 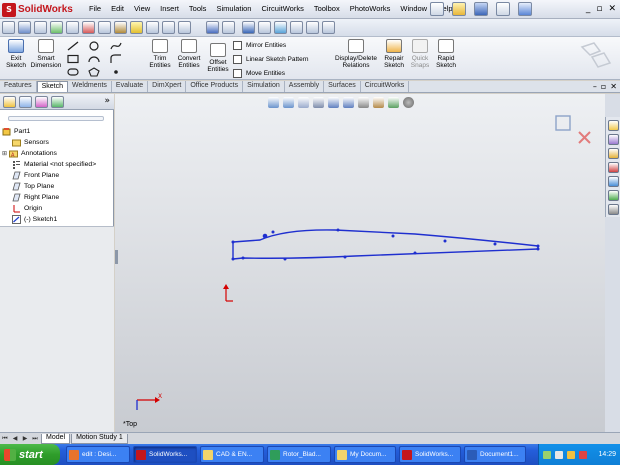 I want to click on menu-insert: Insert, so click(x=169, y=8).